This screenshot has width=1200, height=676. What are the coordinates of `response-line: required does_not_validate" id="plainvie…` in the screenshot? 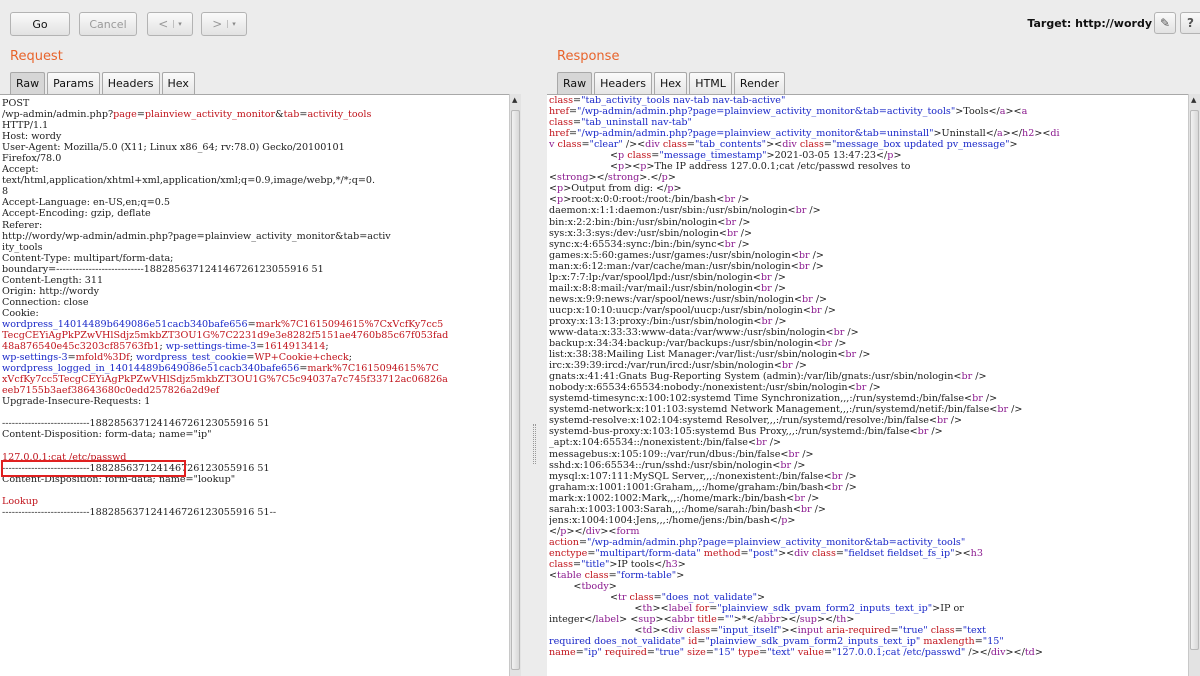 It's located at (867, 641).